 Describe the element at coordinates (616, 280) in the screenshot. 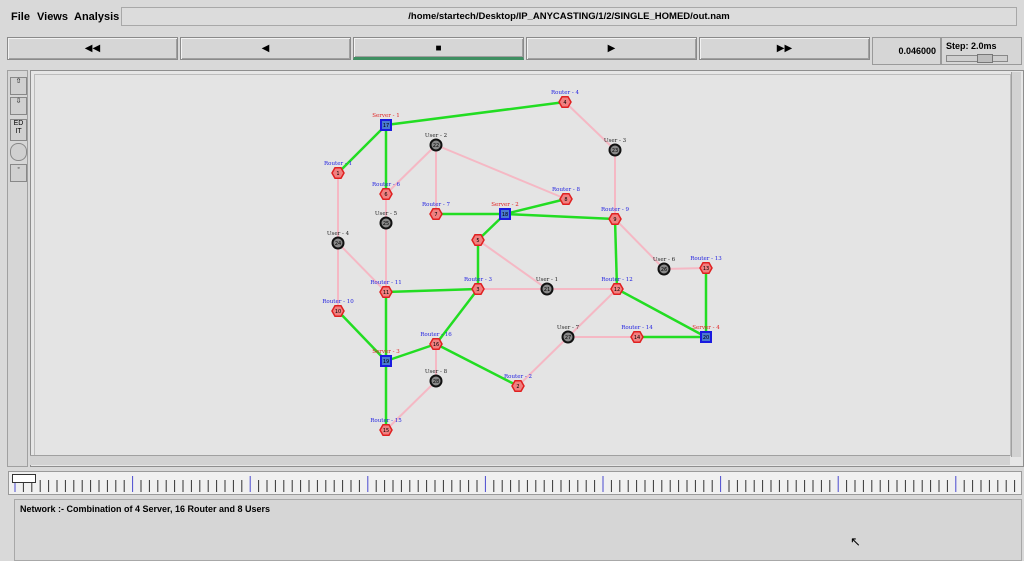

I see `node-label: Router - 12` at that location.